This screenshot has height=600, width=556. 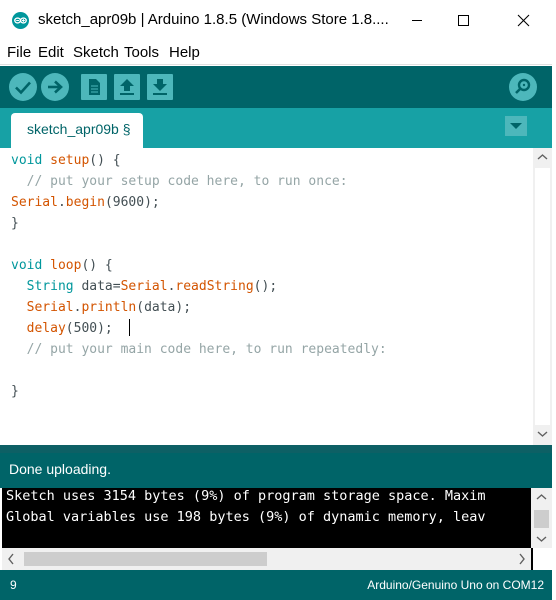 I want to click on minimize-button, so click(x=417, y=20).